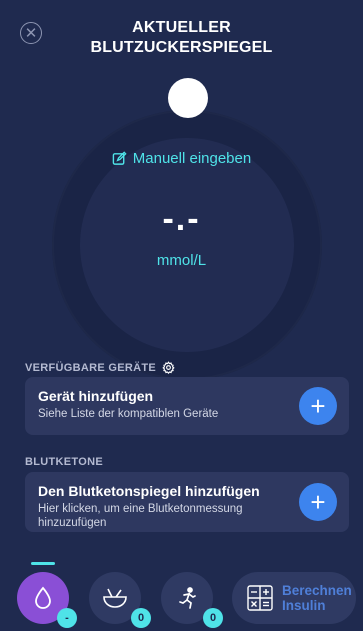 The height and width of the screenshot is (631, 363). Describe the element at coordinates (181, 47) in the screenshot. I see `page-title-line2: BLUTZUCKERSPIEGEL` at that location.